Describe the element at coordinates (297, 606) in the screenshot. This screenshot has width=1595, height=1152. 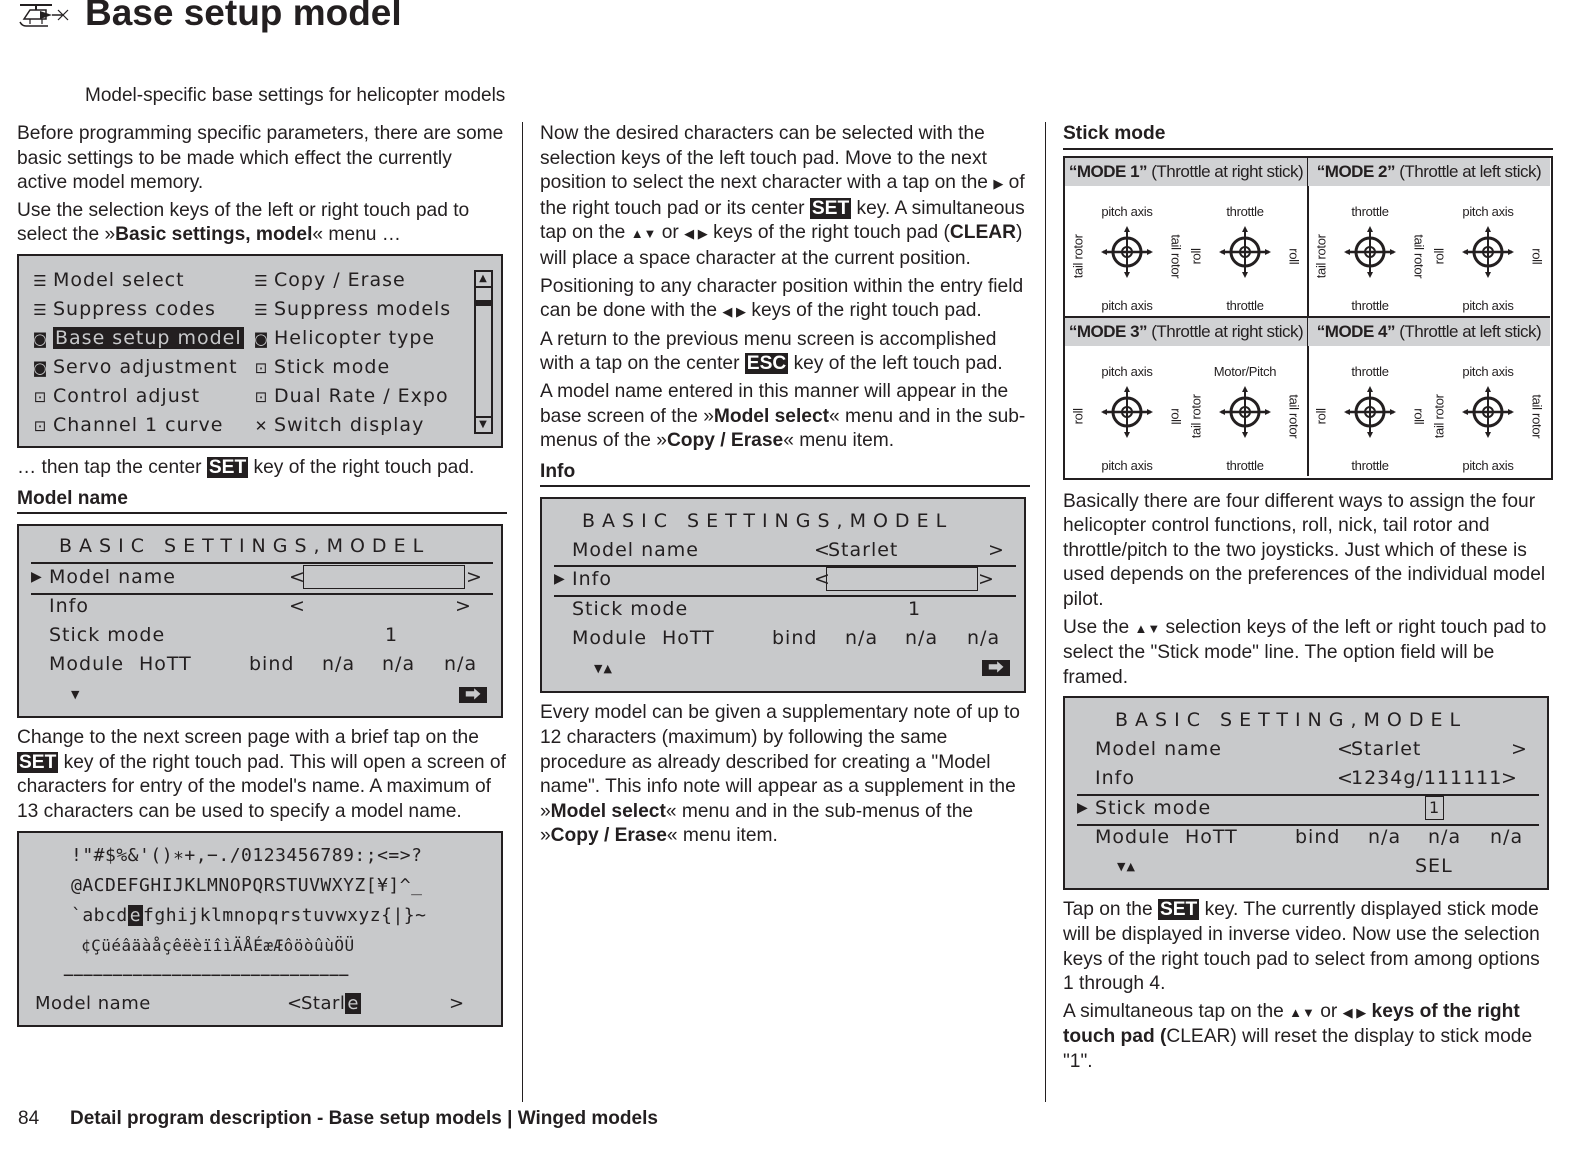
I see `chevron-left-icon: <` at that location.